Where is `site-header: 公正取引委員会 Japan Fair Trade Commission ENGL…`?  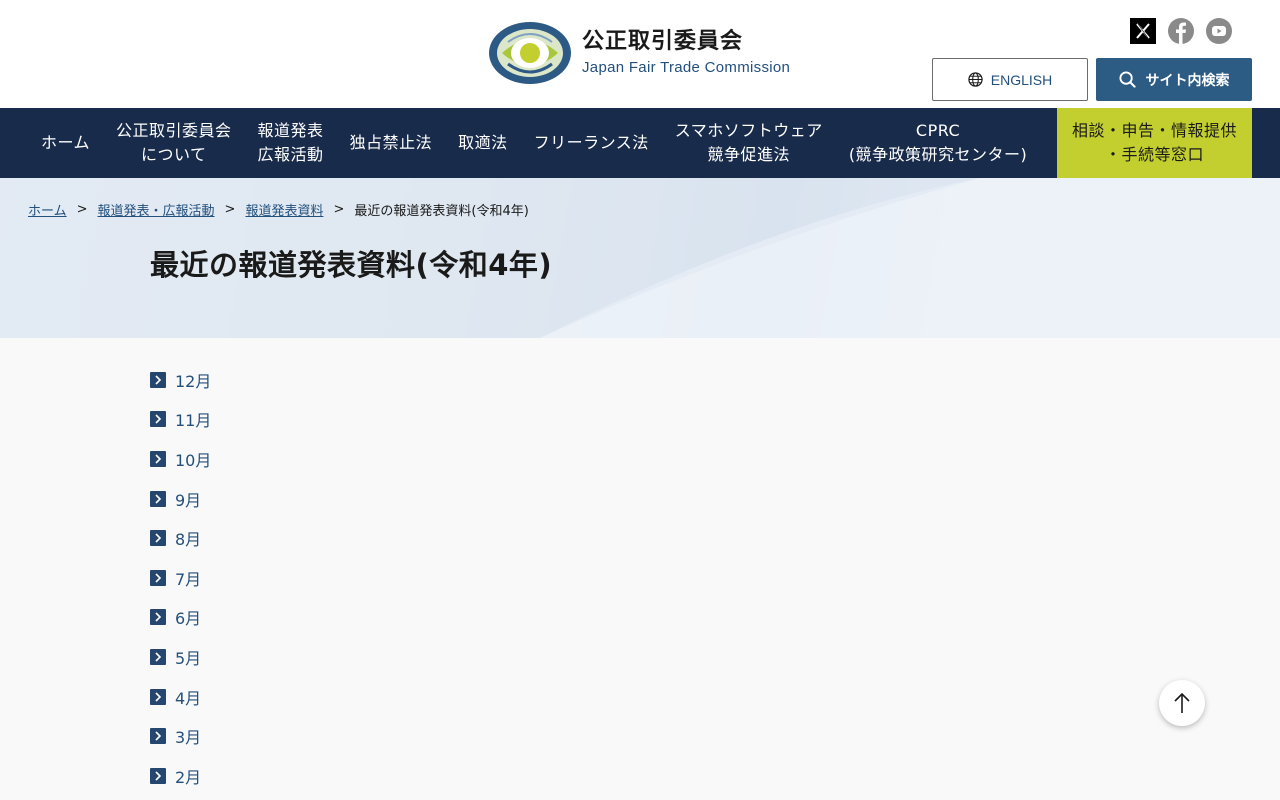
site-header: 公正取引委員会 Japan Fair Trade Commission ENGL… is located at coordinates (640, 54).